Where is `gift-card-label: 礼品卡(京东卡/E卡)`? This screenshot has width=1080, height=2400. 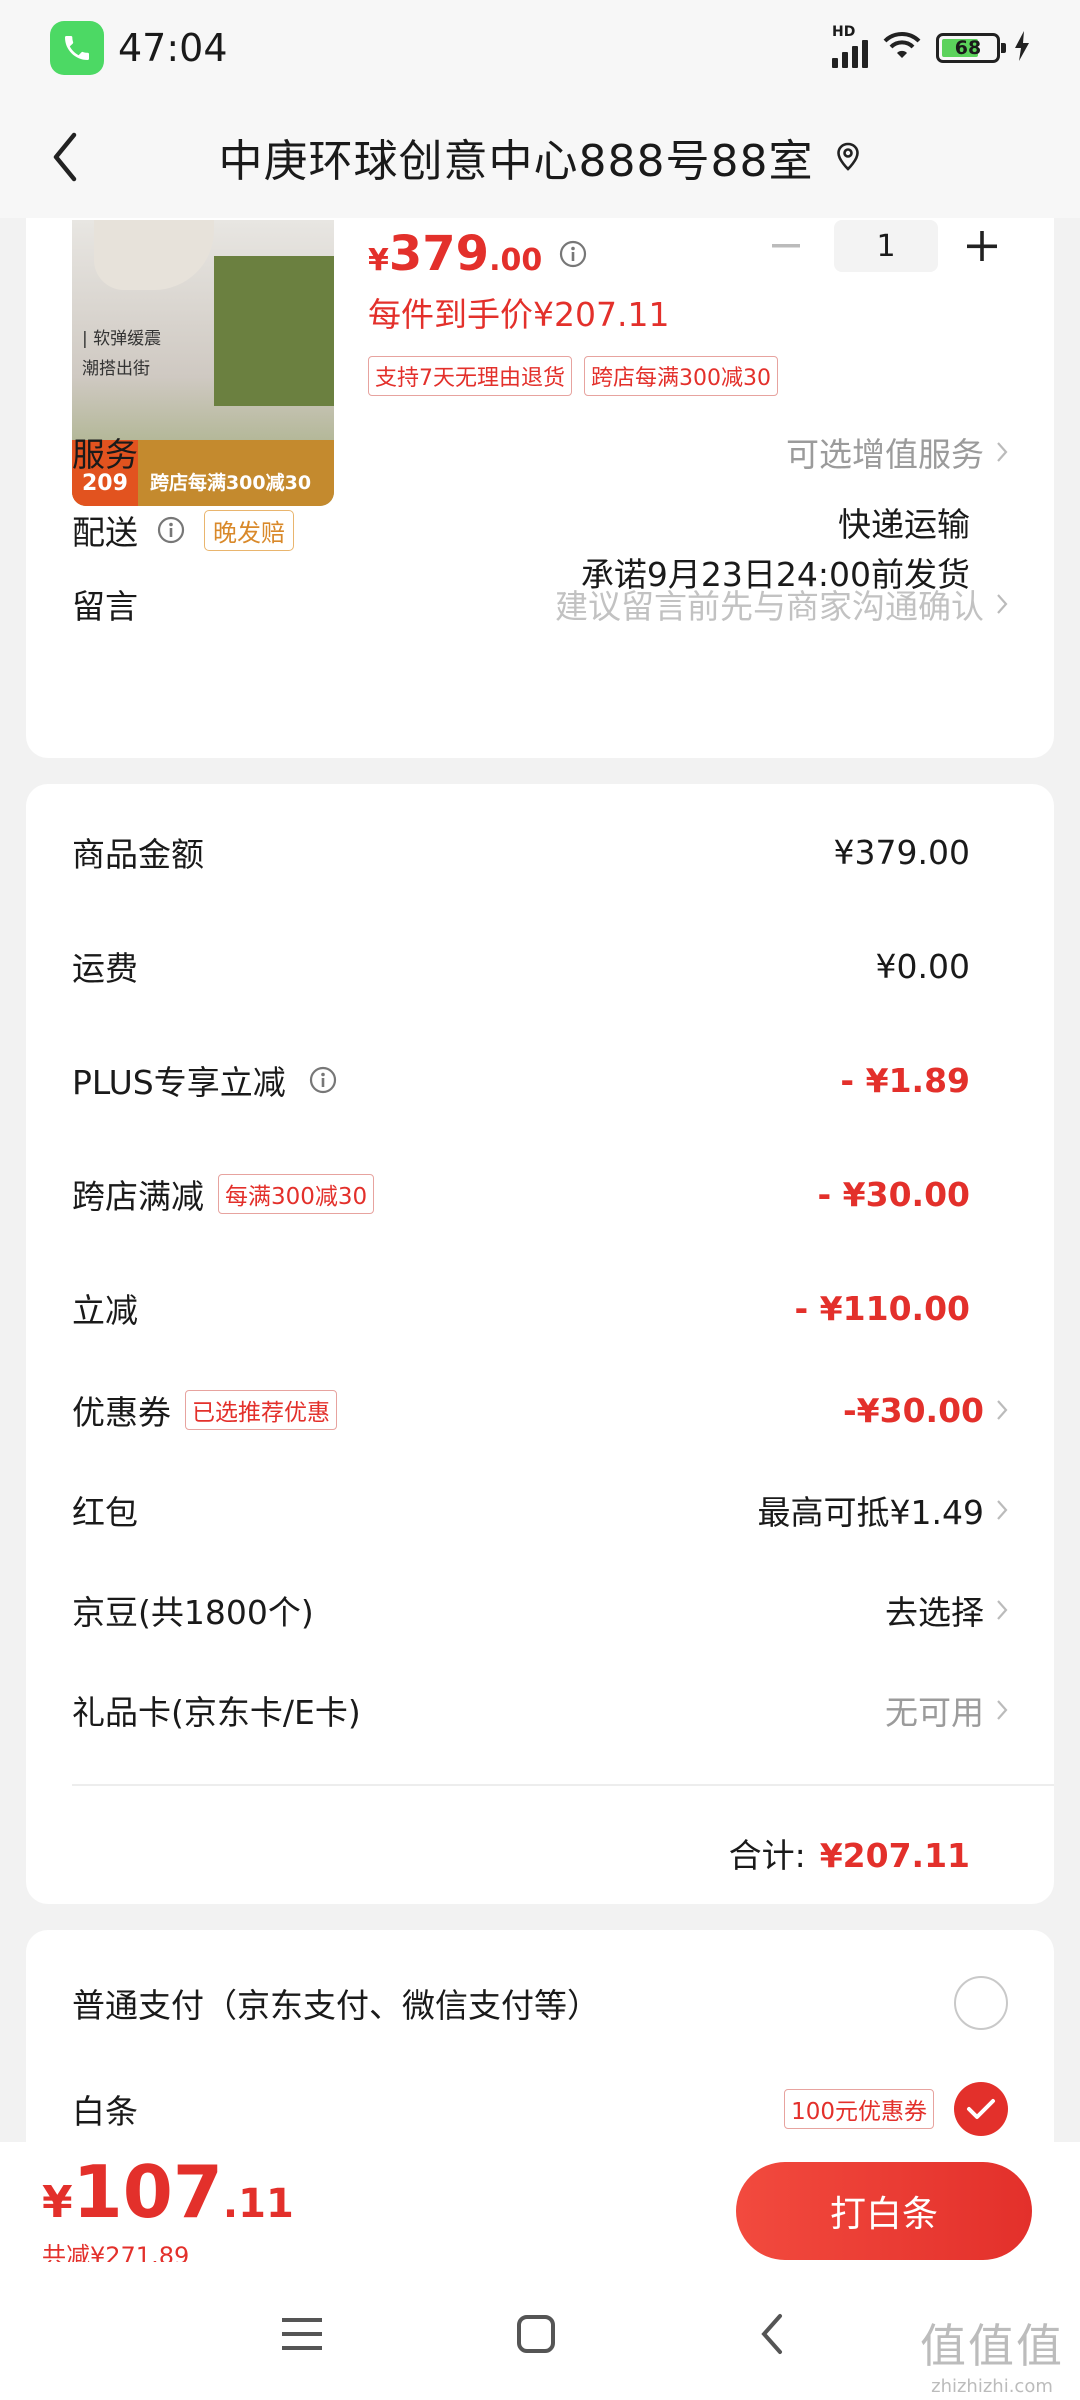 gift-card-label: 礼品卡(京东卡/E卡) is located at coordinates (216, 1712).